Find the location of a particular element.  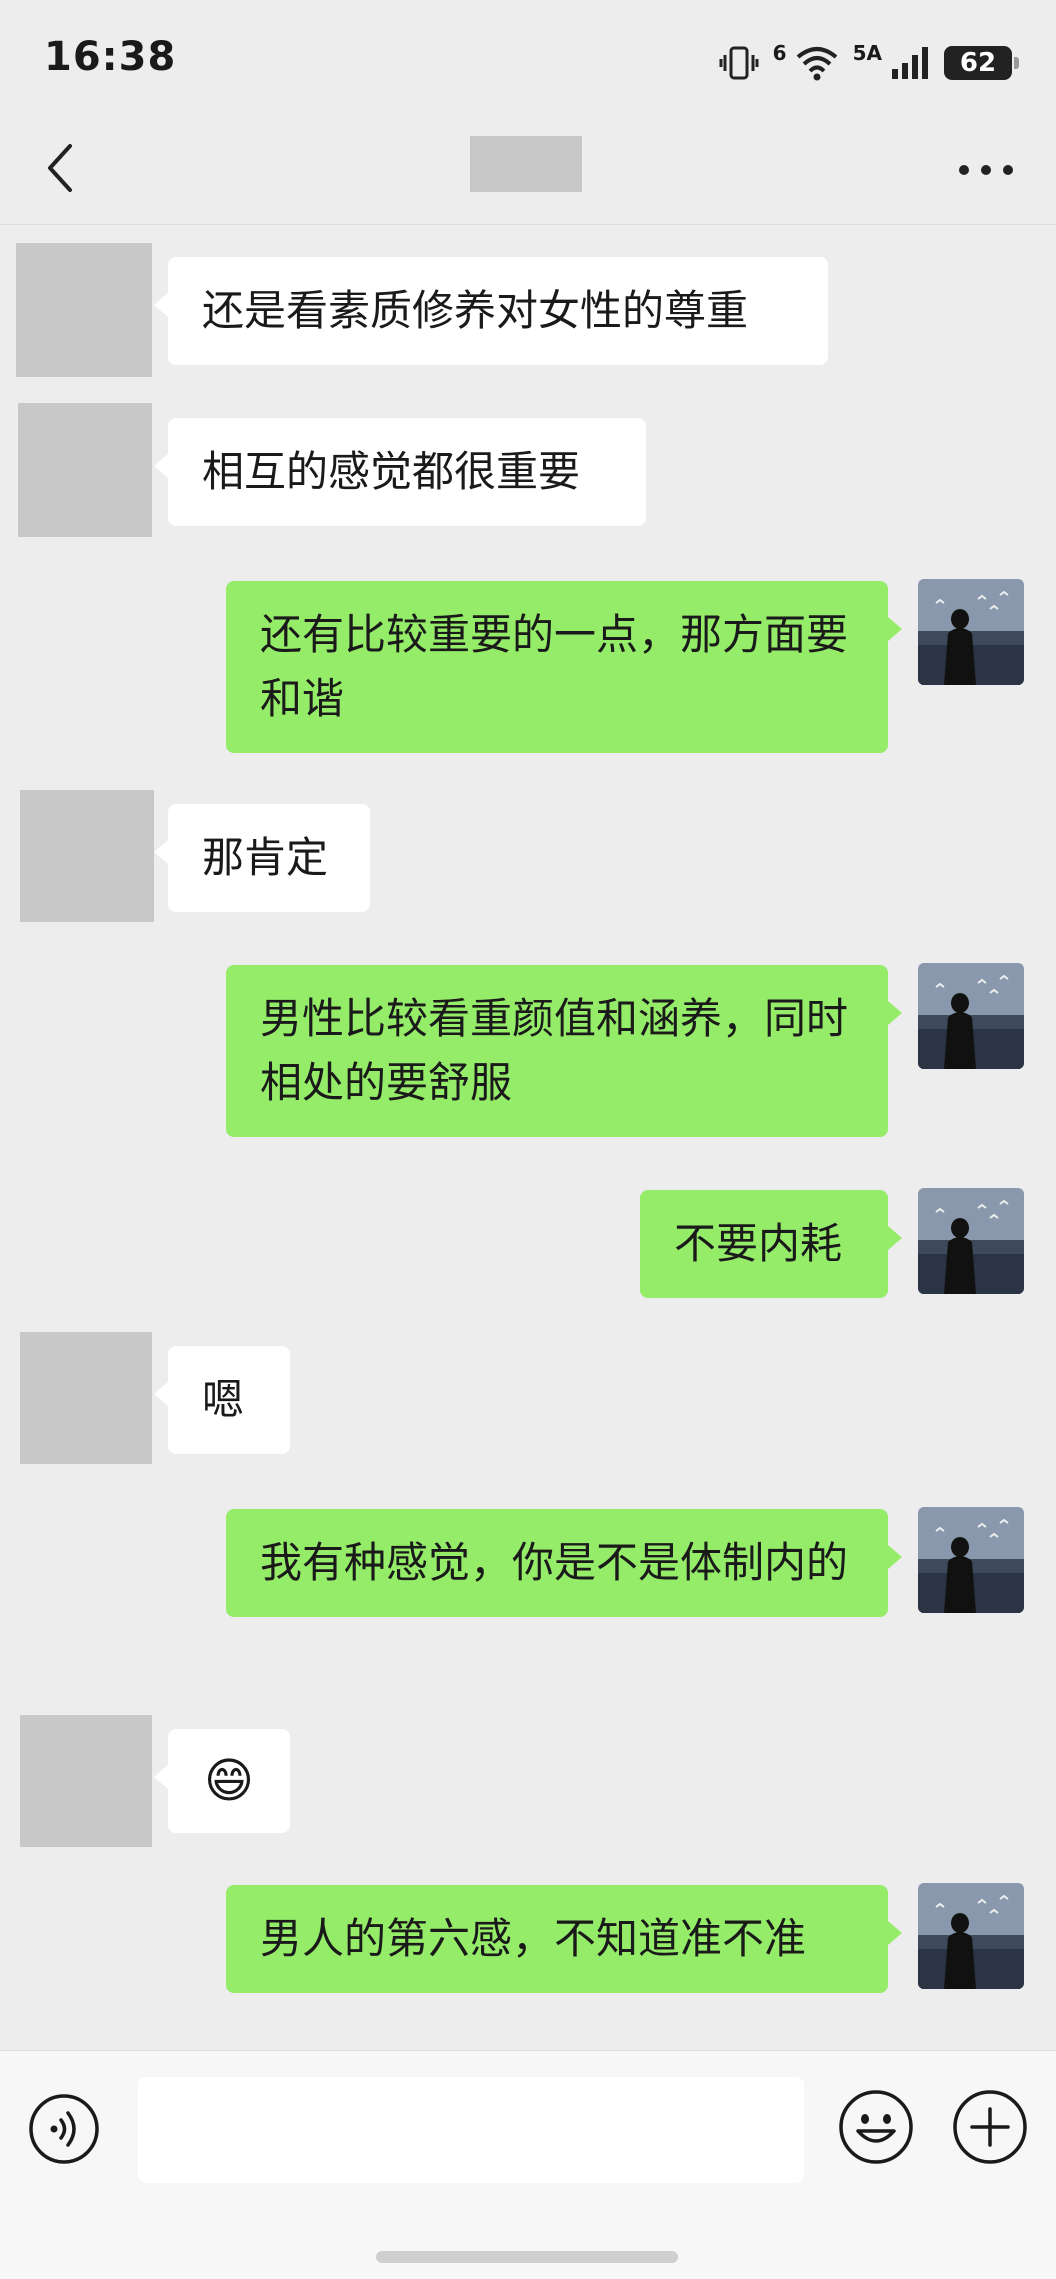

message-bubble: 我有种感觉，你是不是体制内的 is located at coordinates (564, 1563).